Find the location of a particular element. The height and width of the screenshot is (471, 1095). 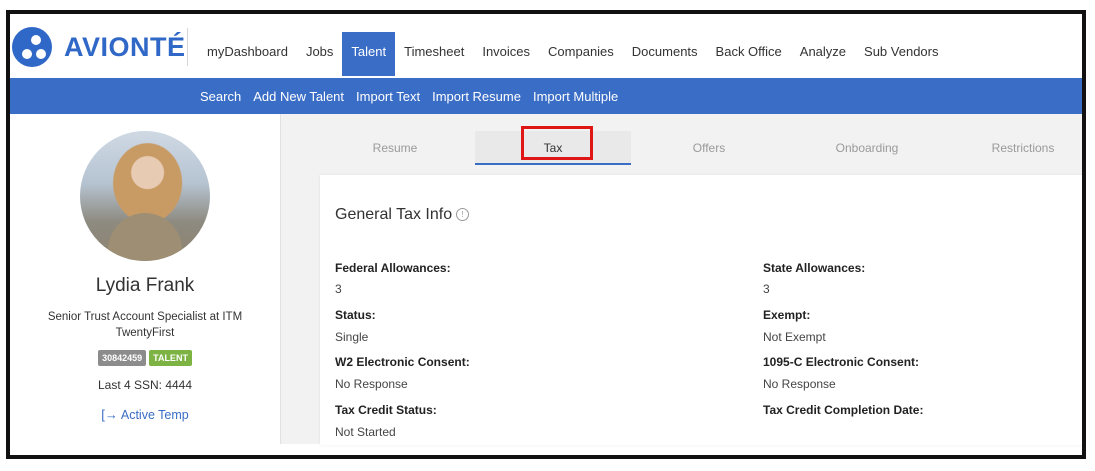

nav-item-companies: Companies is located at coordinates (581, 48).